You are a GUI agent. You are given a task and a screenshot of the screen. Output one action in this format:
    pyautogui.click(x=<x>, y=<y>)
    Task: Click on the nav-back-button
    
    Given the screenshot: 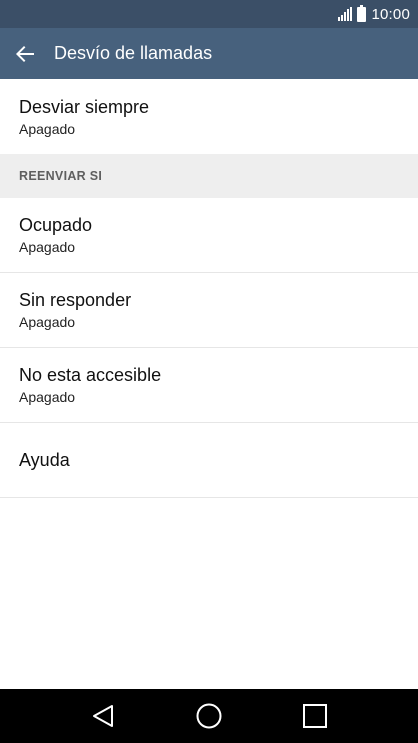 What is the action you would take?
    pyautogui.click(x=103, y=716)
    